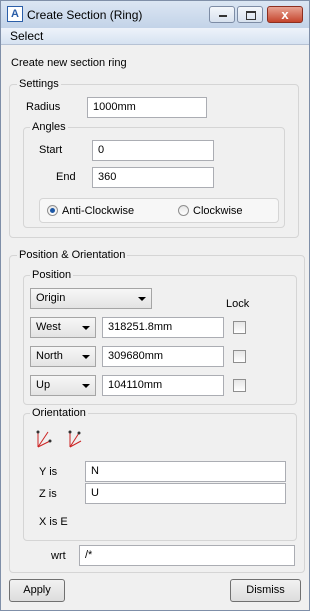 The image size is (320, 611). Describe the element at coordinates (239, 356) in the screenshot. I see `lock-checkbox-north` at that location.